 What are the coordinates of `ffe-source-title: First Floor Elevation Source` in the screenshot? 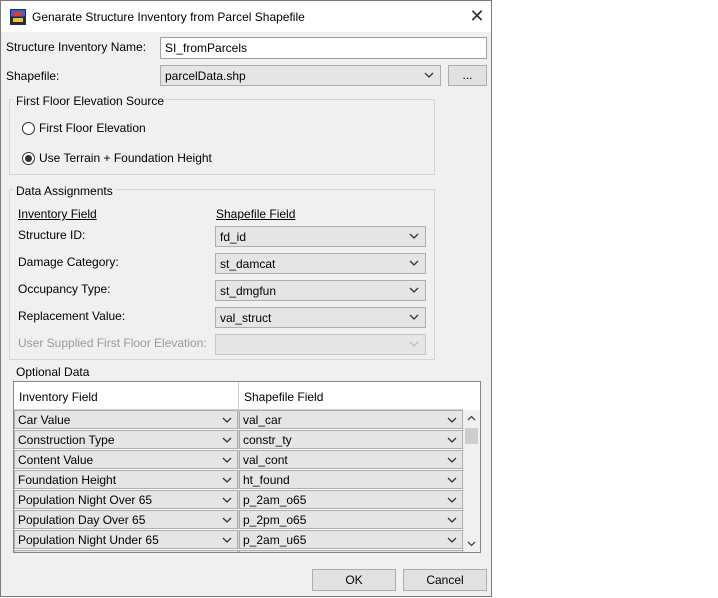 It's located at (90, 101).